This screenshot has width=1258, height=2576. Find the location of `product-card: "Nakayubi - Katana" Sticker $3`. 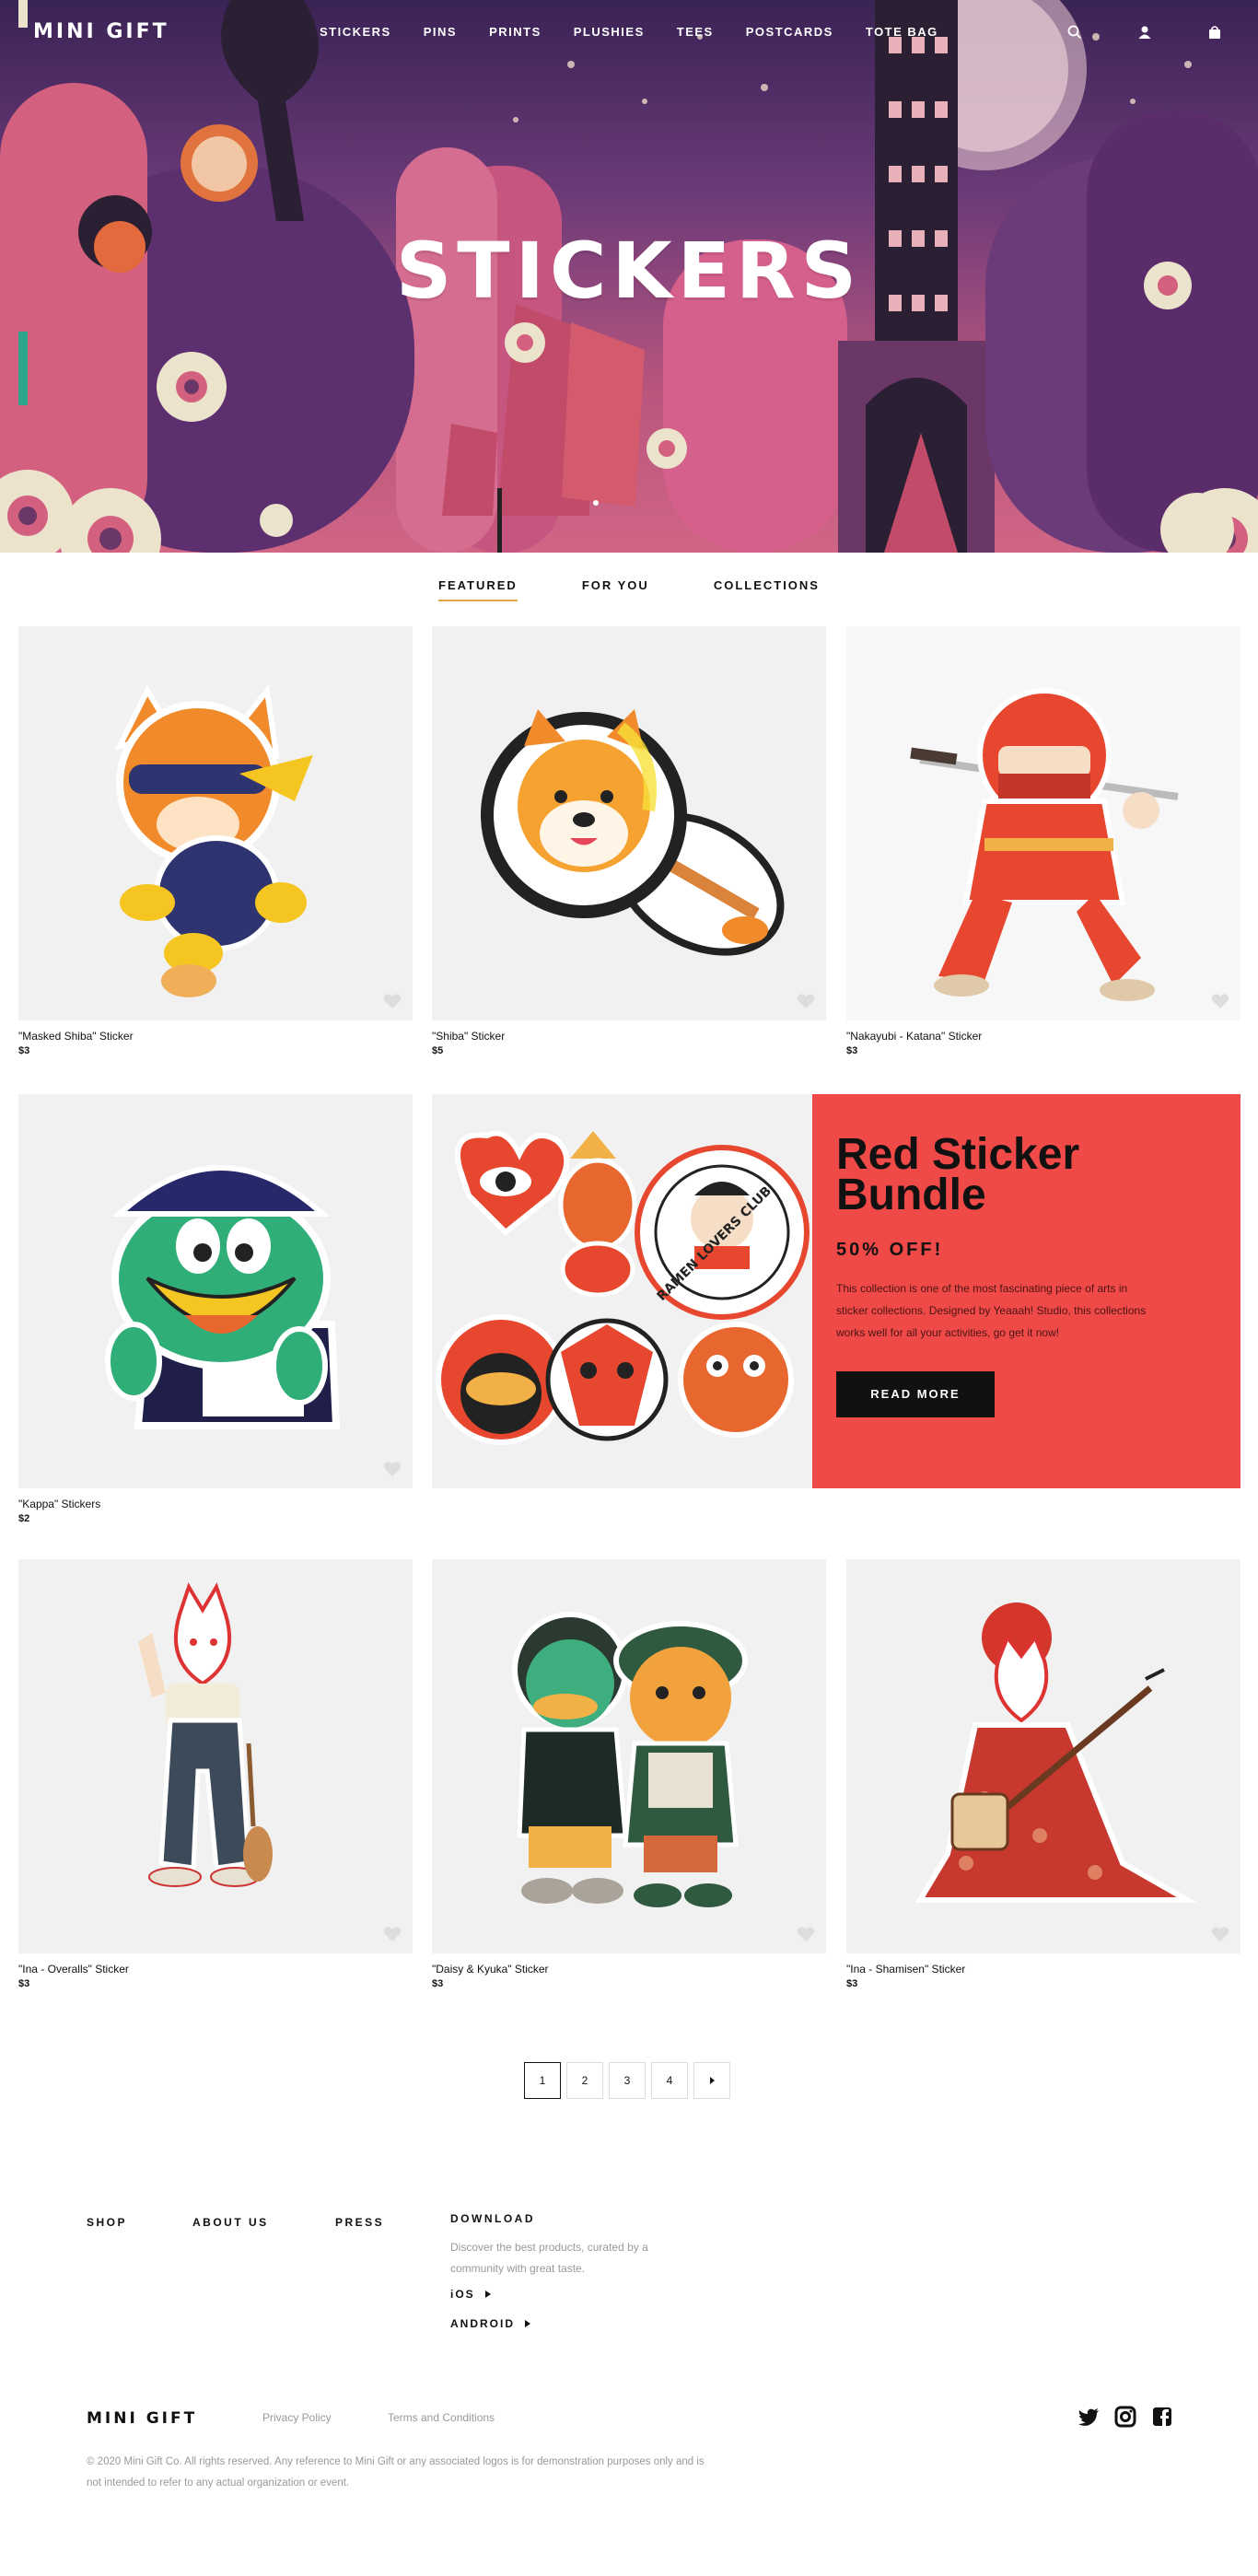

product-card: "Nakayubi - Katana" Sticker $3 is located at coordinates (1043, 841).